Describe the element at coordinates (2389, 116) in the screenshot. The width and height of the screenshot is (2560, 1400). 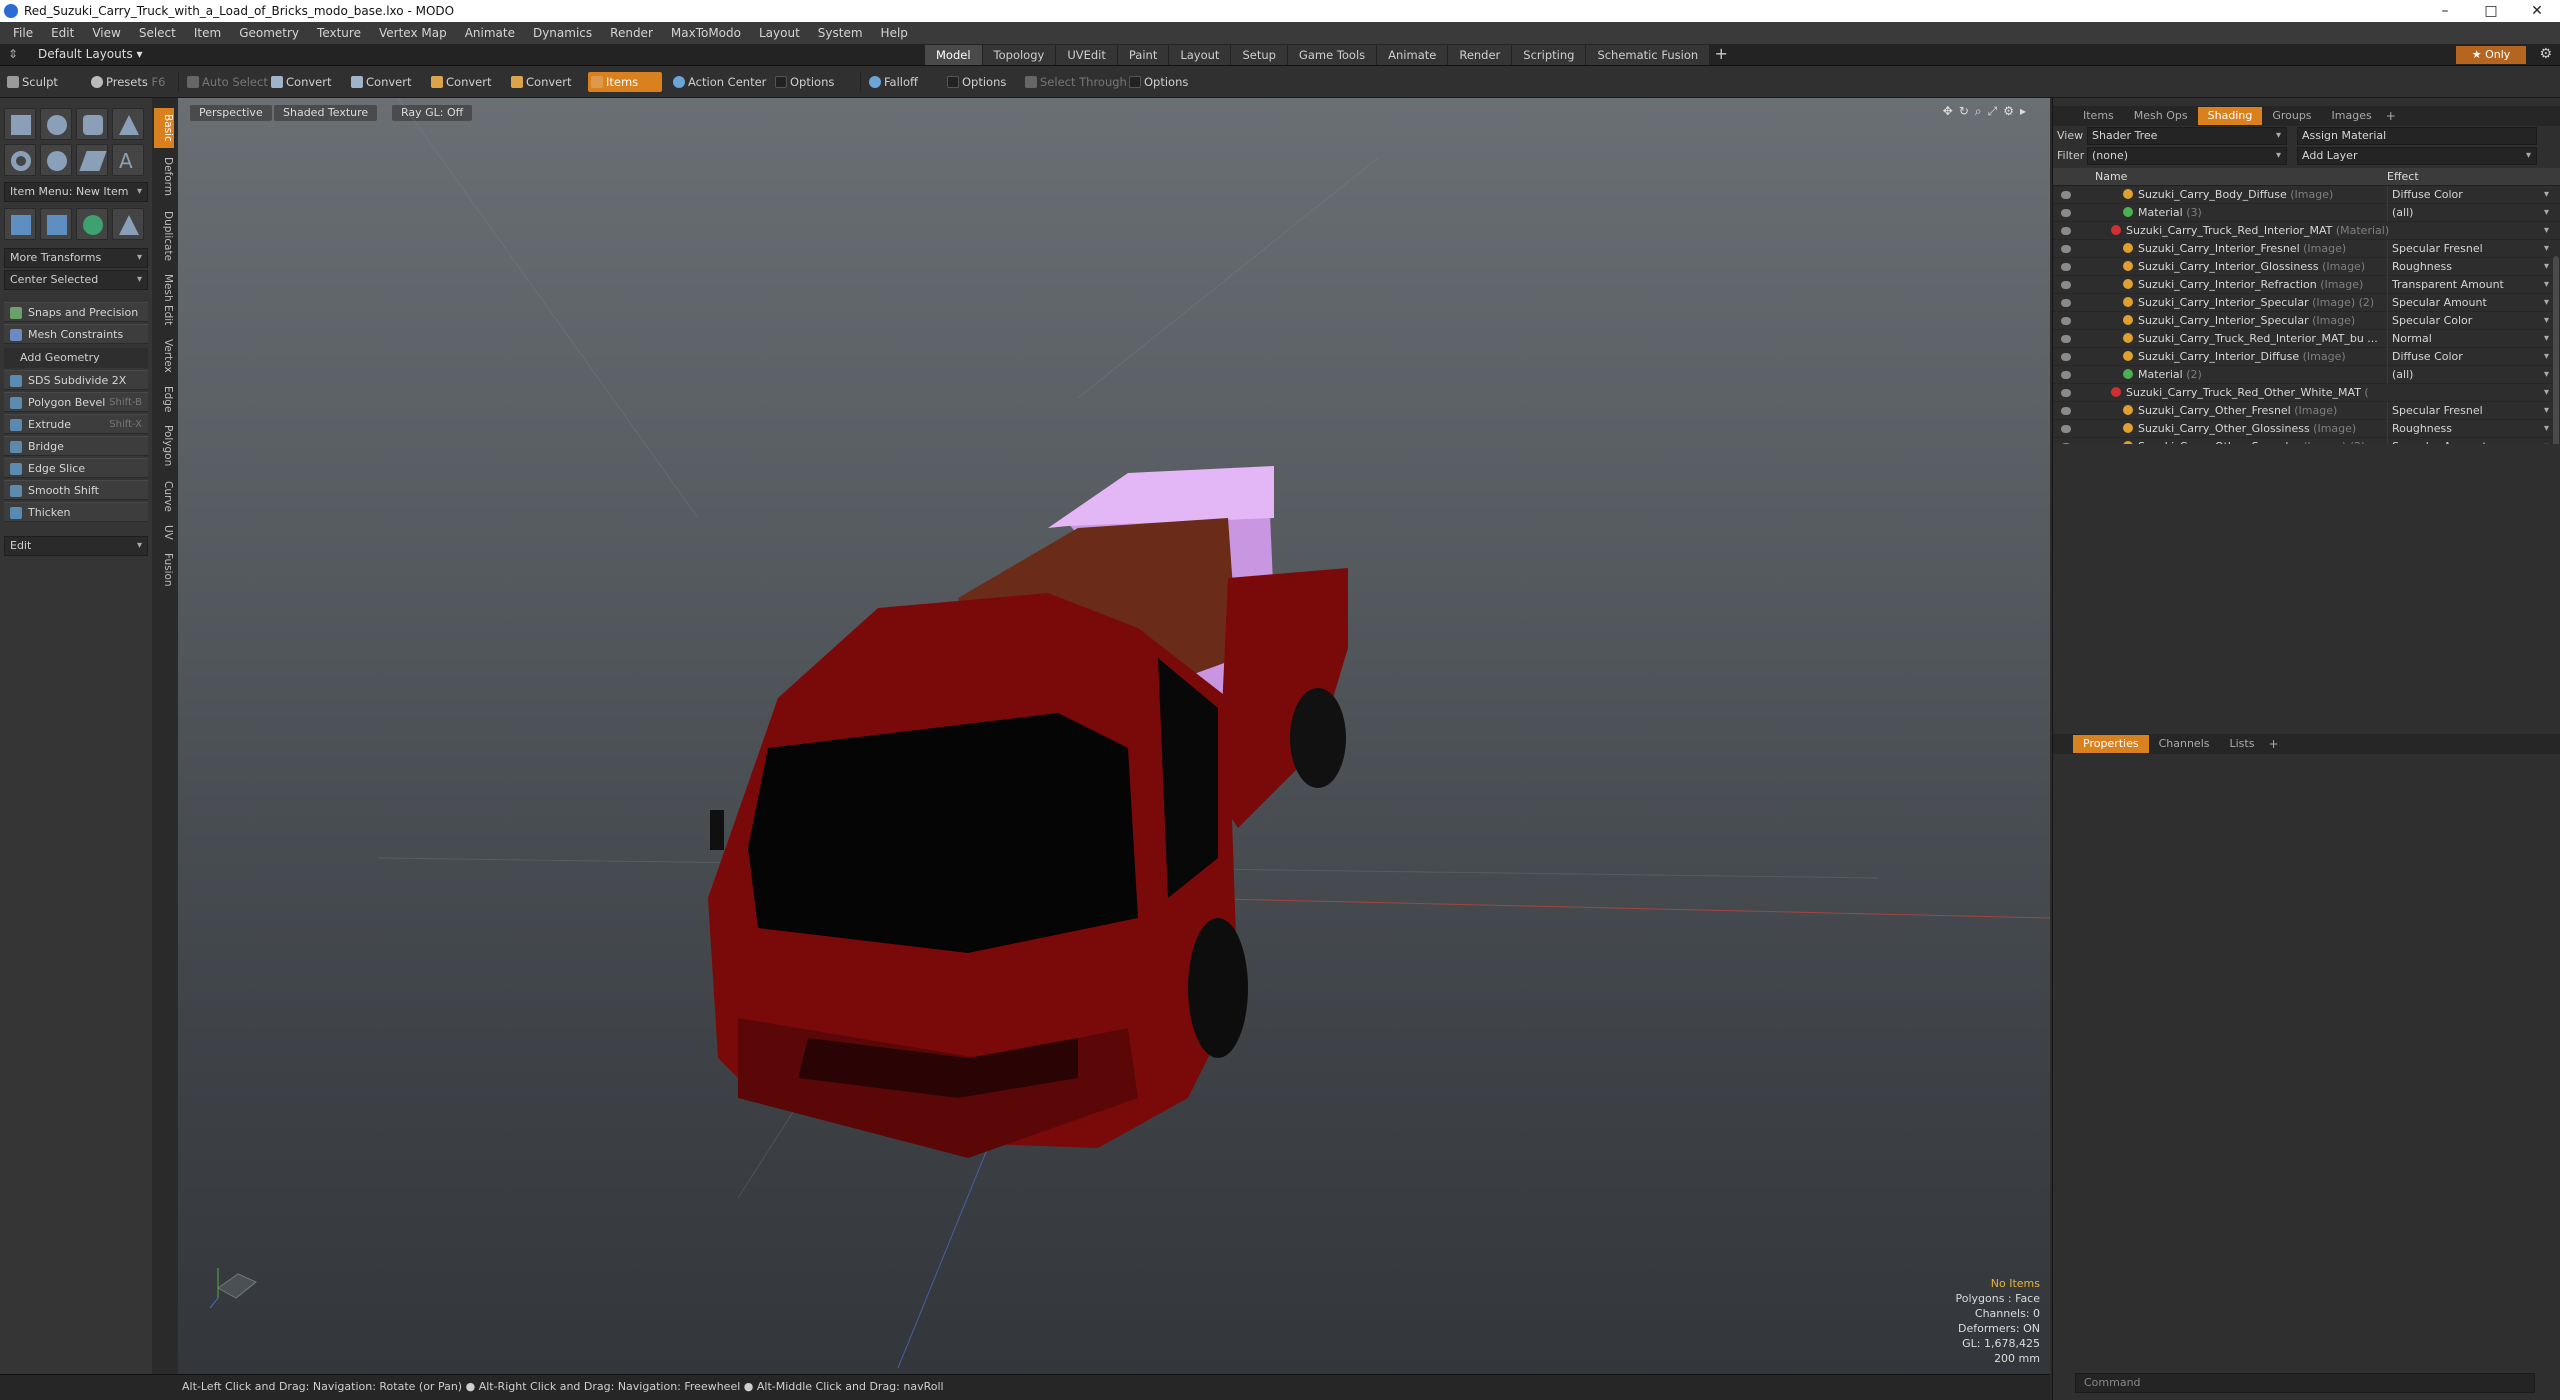
I see `add-panel-tab-icon: +` at that location.